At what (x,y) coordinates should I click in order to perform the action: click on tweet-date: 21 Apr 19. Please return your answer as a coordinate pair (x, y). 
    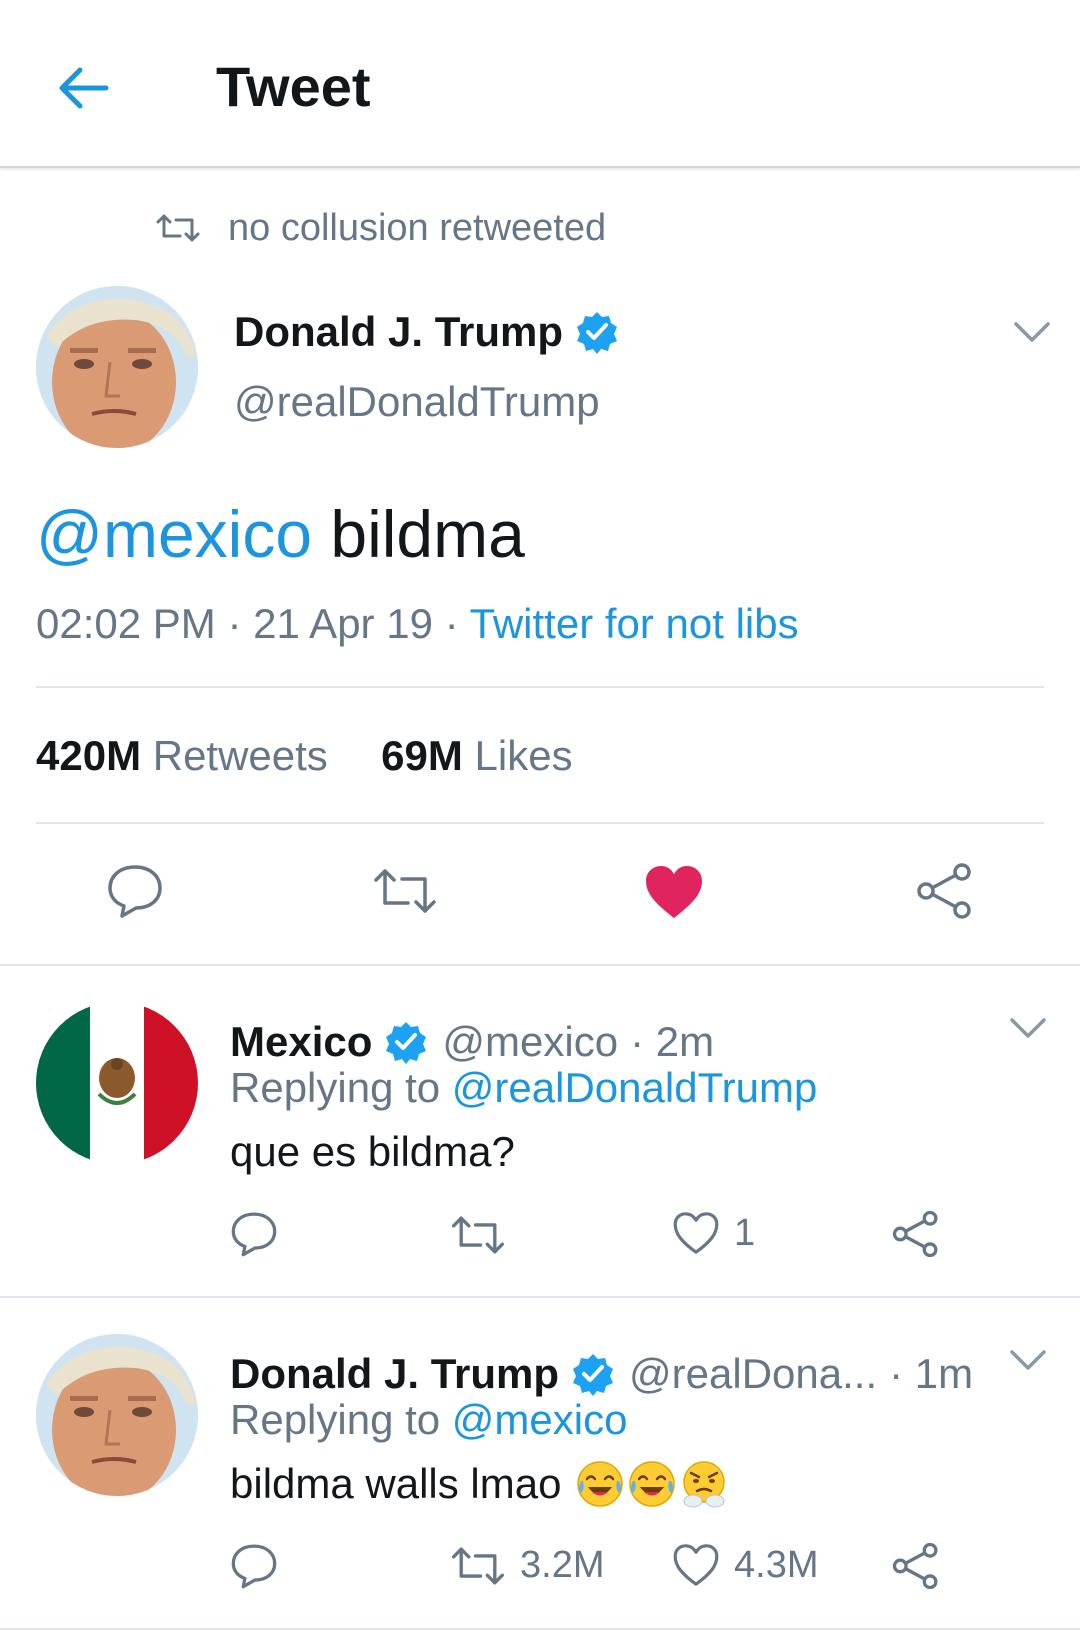
    Looking at the image, I should click on (343, 623).